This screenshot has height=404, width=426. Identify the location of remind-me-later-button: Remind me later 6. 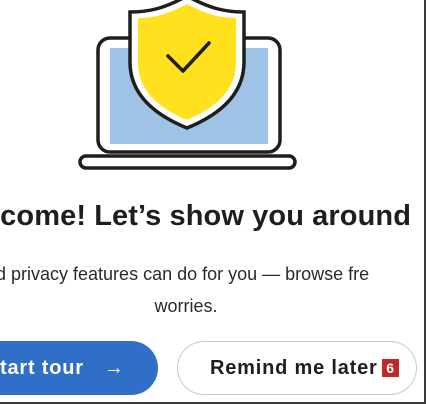
(297, 368).